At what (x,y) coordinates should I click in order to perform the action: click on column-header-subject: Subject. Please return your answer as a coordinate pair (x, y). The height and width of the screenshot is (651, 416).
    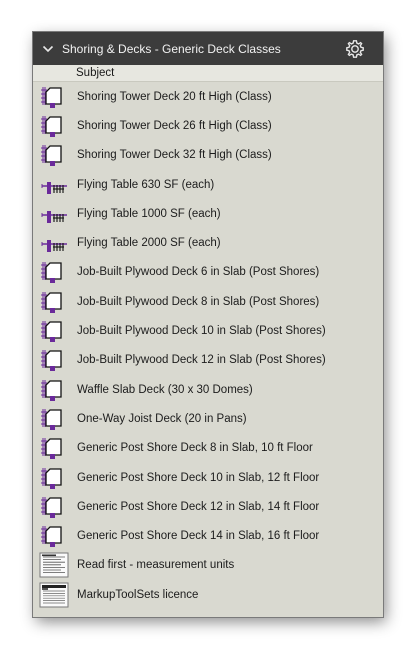
    Looking at the image, I should click on (208, 73).